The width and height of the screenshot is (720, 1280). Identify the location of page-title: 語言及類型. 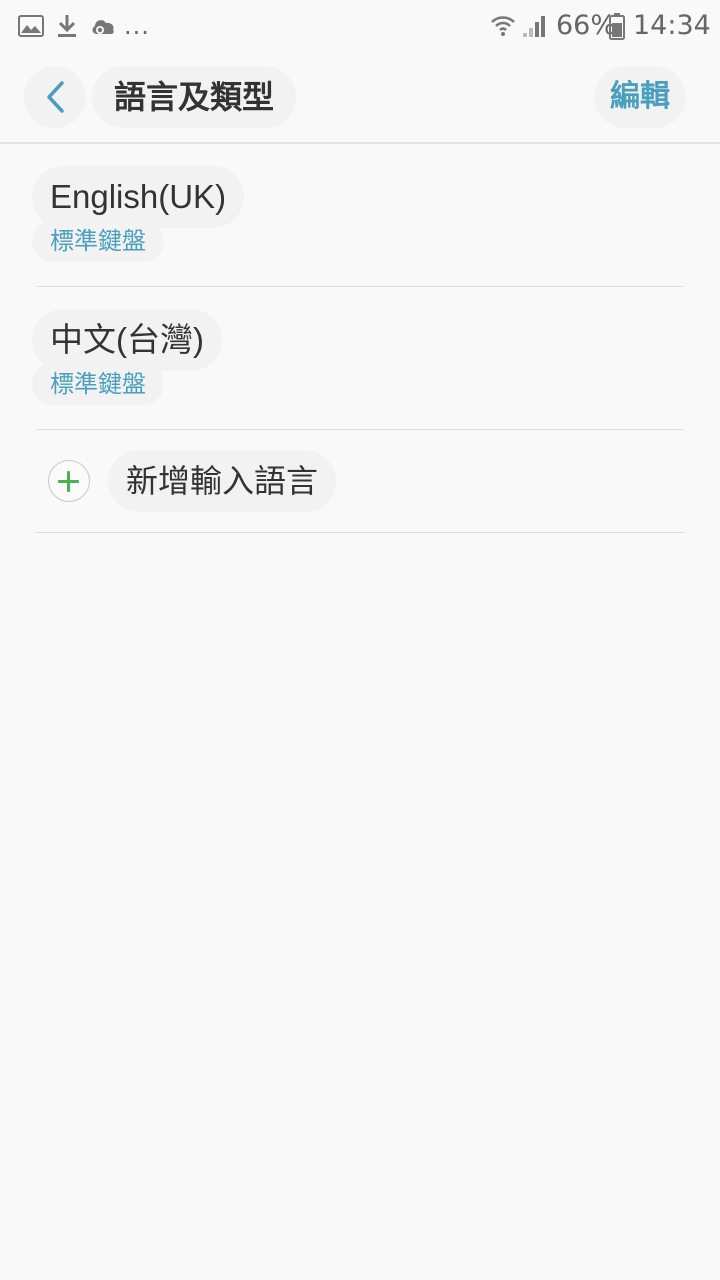
(194, 97).